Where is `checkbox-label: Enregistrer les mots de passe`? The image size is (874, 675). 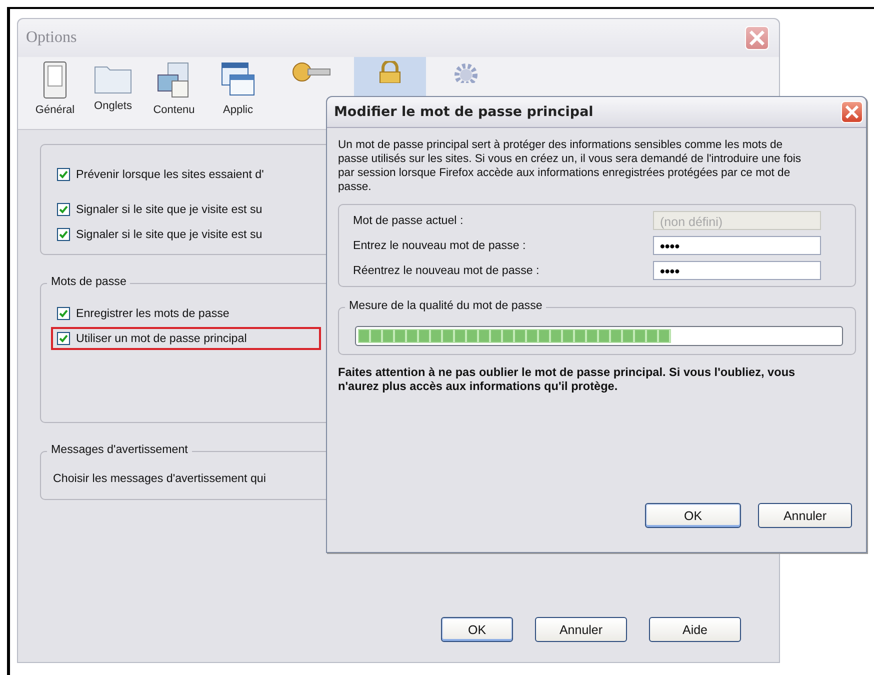 checkbox-label: Enregistrer les mots de passe is located at coordinates (153, 313).